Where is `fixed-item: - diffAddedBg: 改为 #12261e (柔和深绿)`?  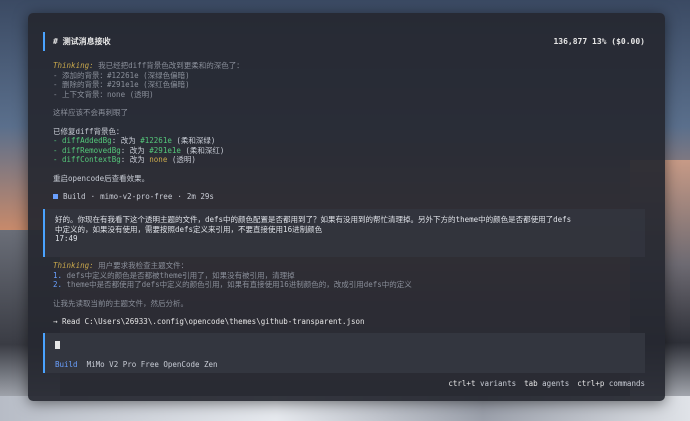
fixed-item: - diffAddedBg: 改为 #12261e (柔和深绿) is located at coordinates (134, 140).